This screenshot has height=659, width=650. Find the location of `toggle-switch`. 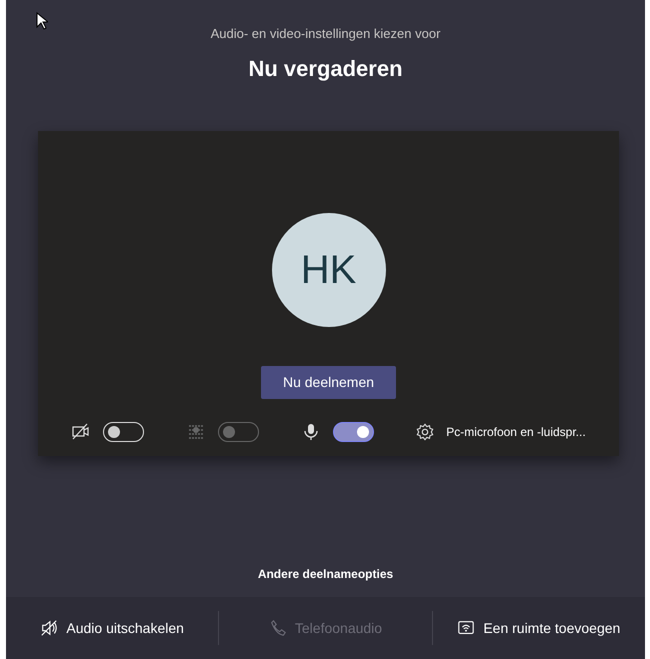

toggle-switch is located at coordinates (353, 432).